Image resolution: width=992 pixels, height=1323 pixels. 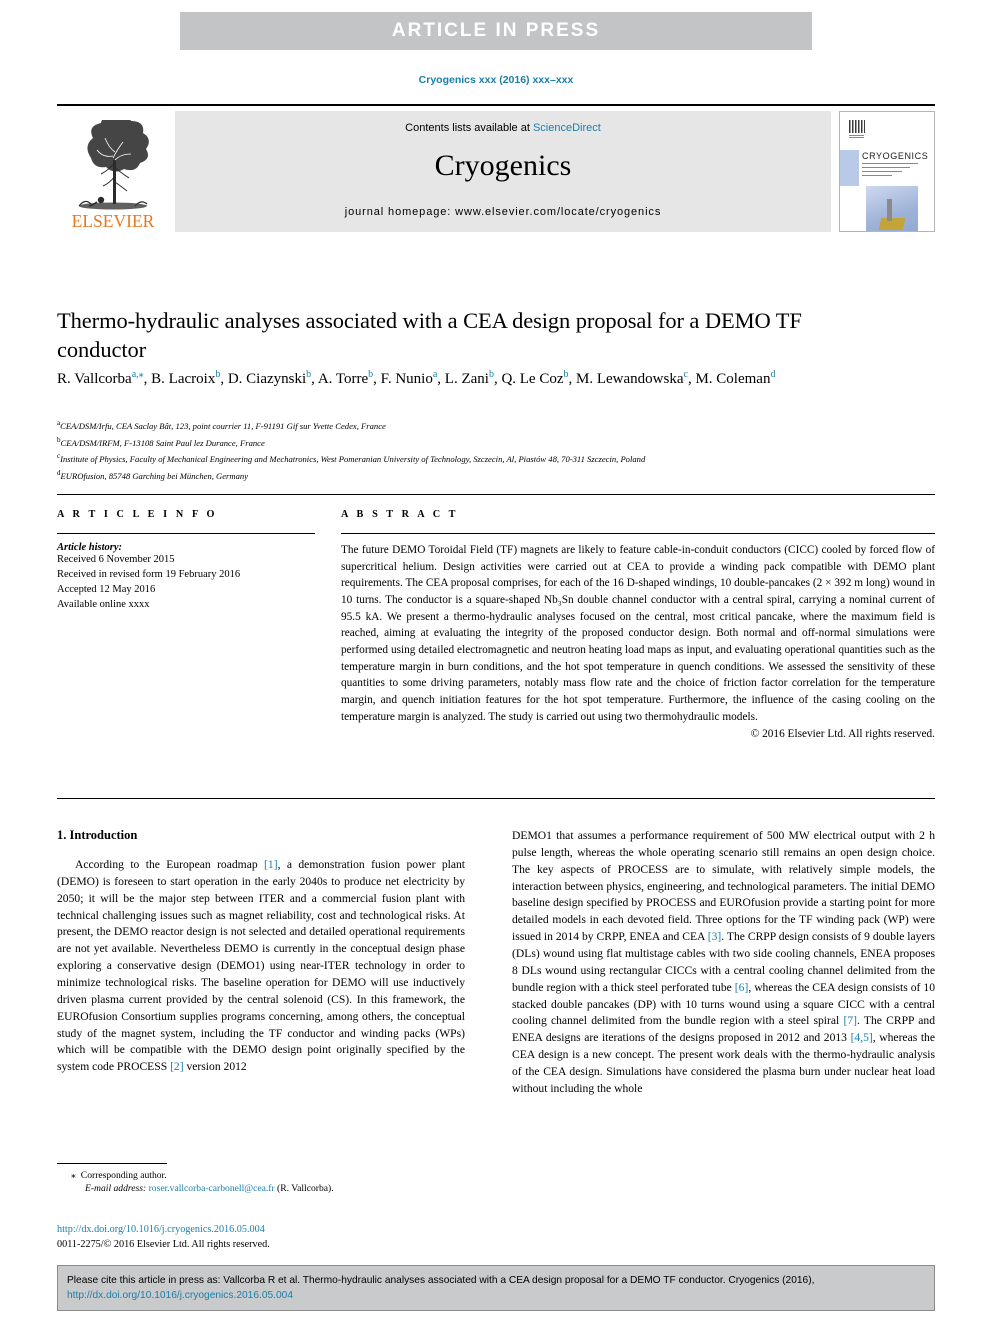 What do you see at coordinates (849, 168) in the screenshot?
I see `cover-blue-band` at bounding box center [849, 168].